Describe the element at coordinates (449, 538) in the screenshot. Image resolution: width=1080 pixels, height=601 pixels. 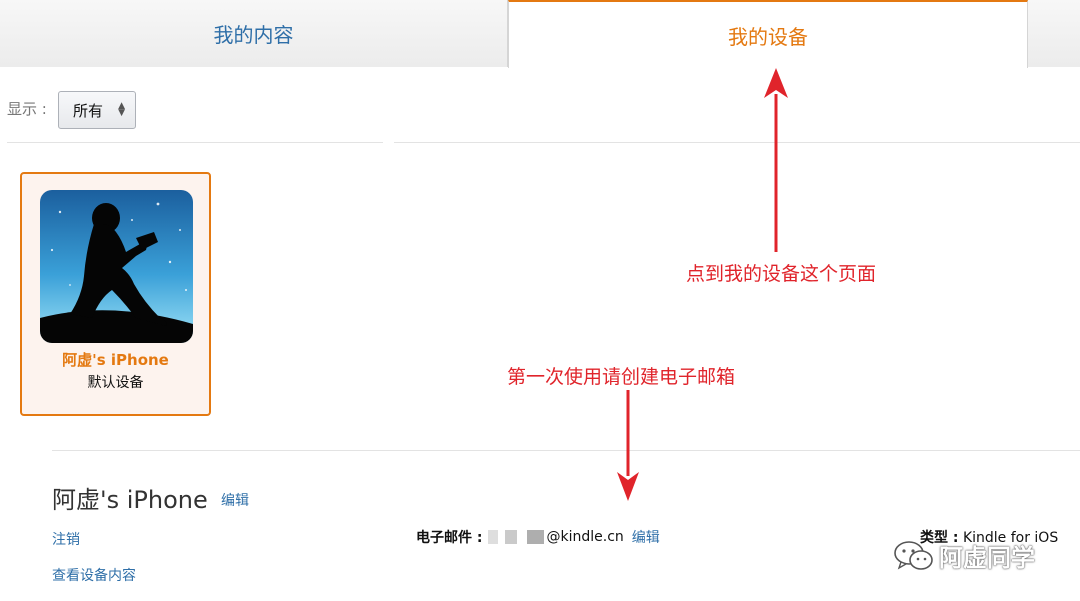
I see `email-label: 电子邮件 :` at that location.